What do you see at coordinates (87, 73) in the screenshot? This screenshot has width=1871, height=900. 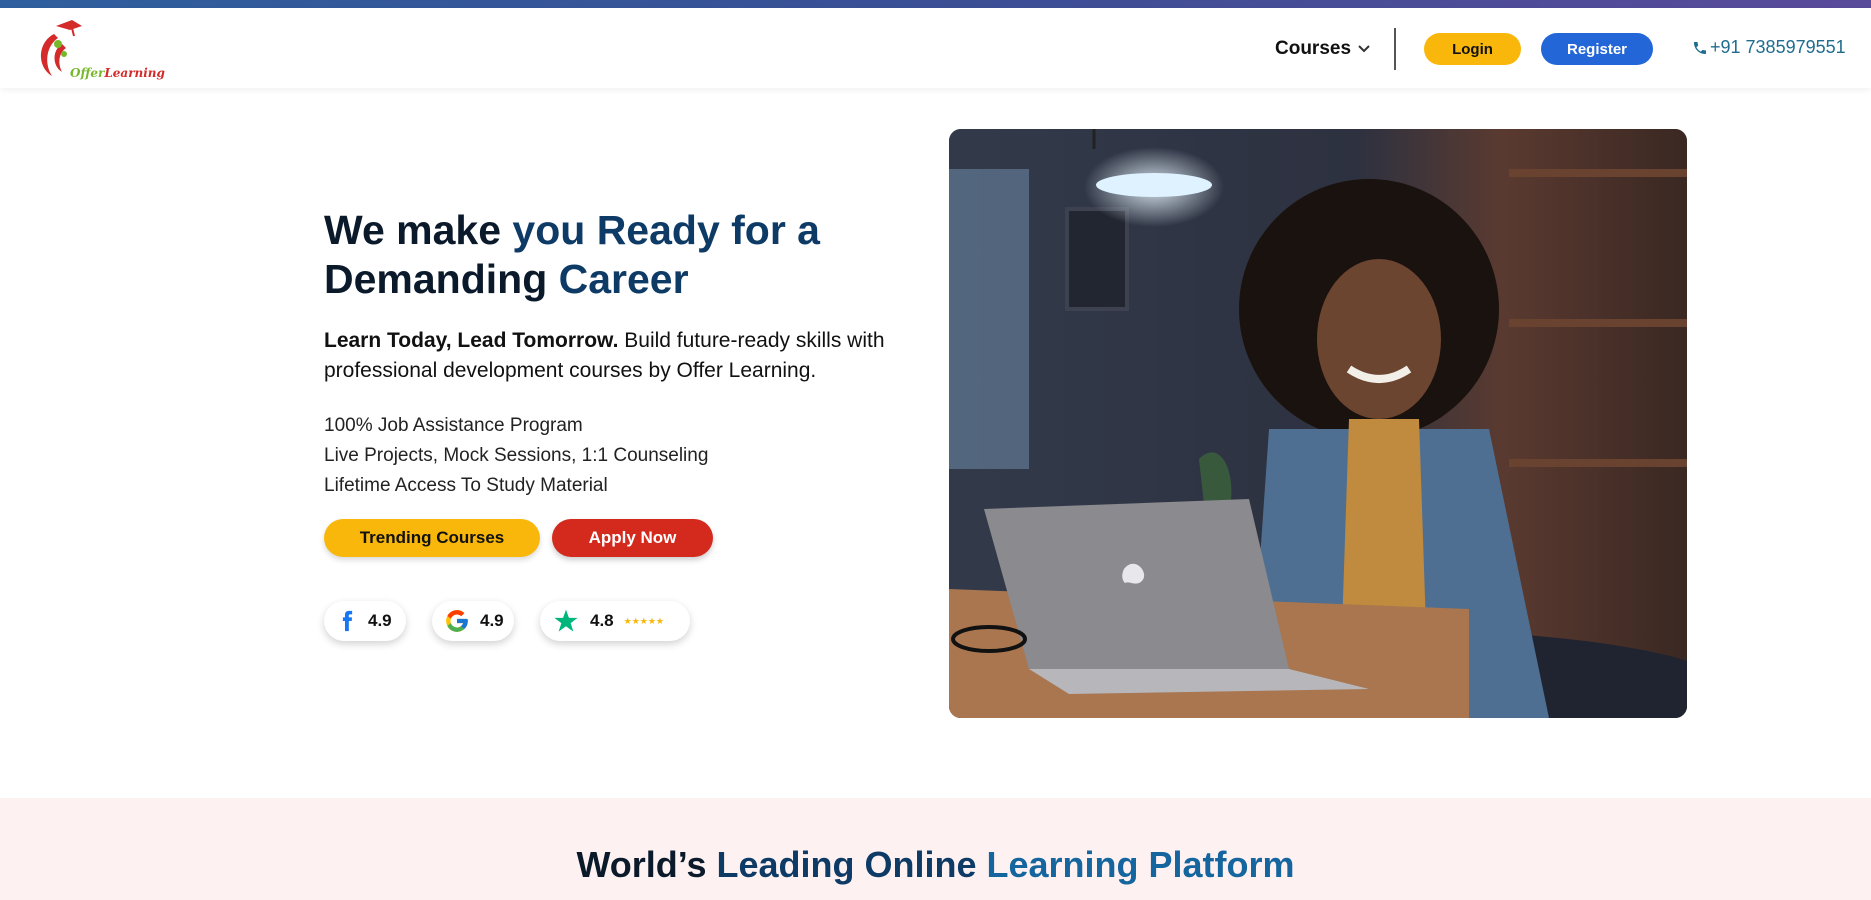 I see `logo-text-offer: Offer` at bounding box center [87, 73].